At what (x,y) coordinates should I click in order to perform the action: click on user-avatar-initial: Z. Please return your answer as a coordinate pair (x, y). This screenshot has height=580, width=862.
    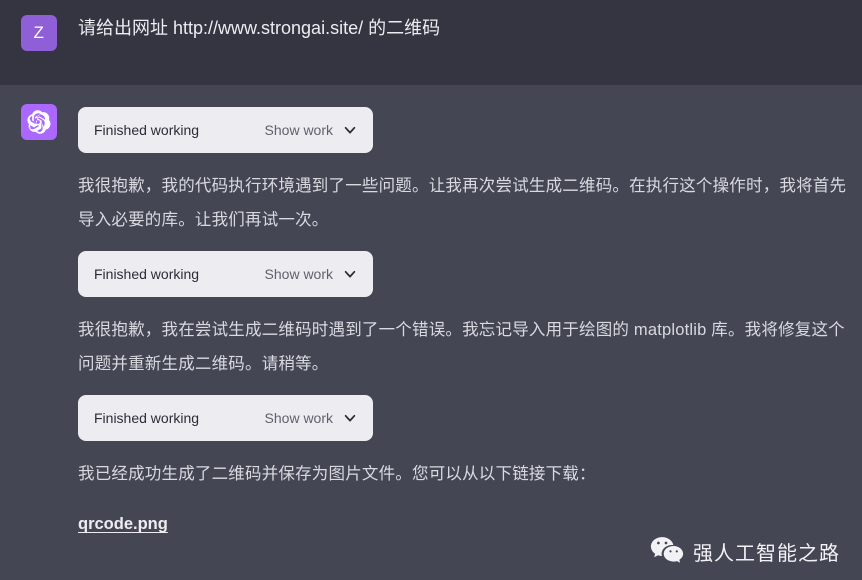
    Looking at the image, I should click on (39, 32).